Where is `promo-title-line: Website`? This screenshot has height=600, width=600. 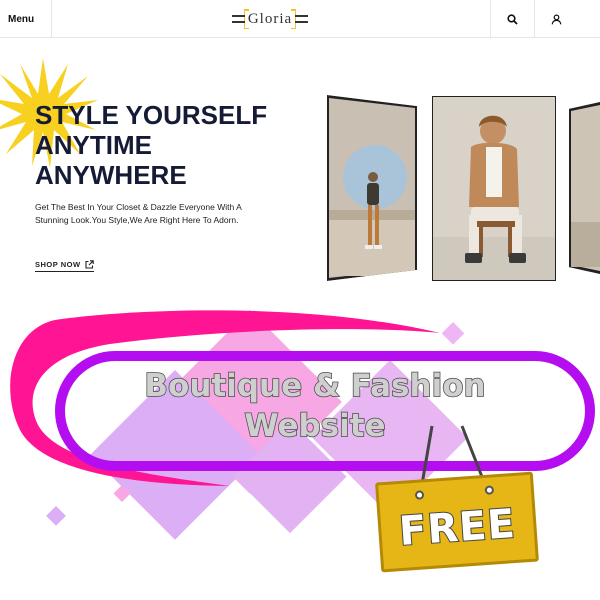
promo-title-line: Website is located at coordinates (315, 426).